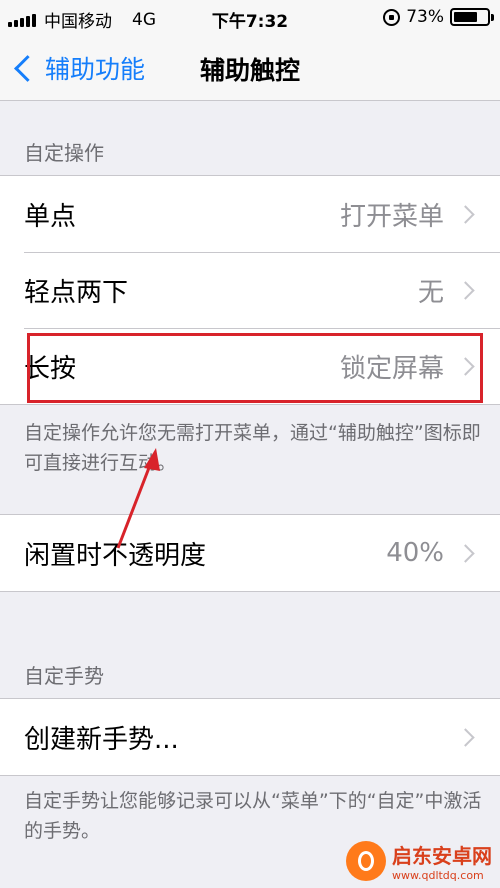 Image resolution: width=500 pixels, height=888 pixels. Describe the element at coordinates (438, 875) in the screenshot. I see `watermark-url: www.qdltdq.com` at that location.